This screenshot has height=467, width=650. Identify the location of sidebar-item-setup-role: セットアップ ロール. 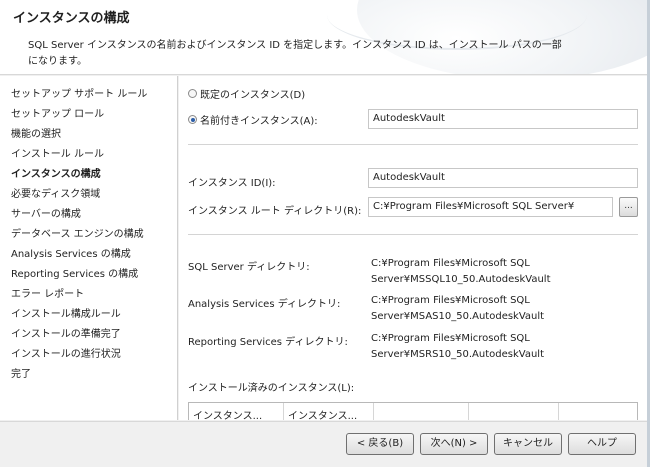
(57, 112).